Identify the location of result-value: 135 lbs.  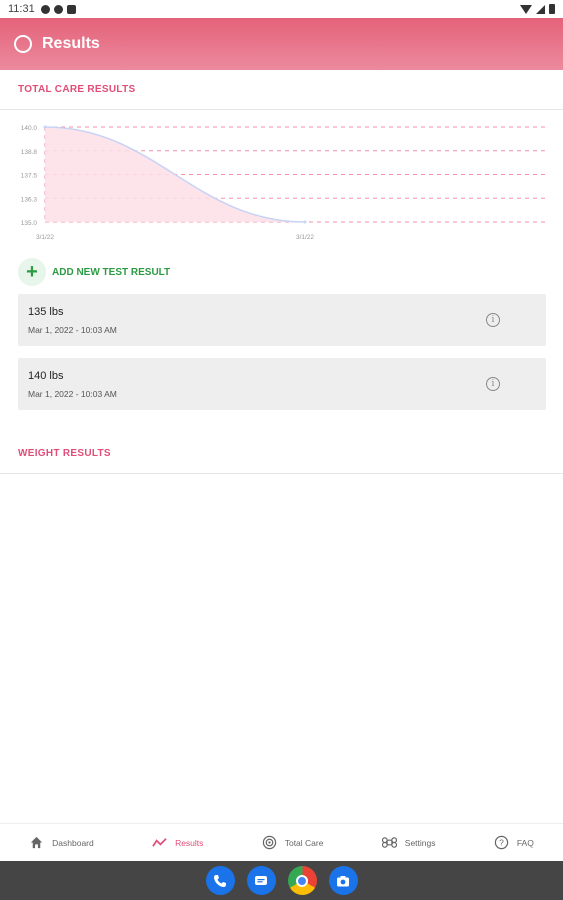
(46, 312).